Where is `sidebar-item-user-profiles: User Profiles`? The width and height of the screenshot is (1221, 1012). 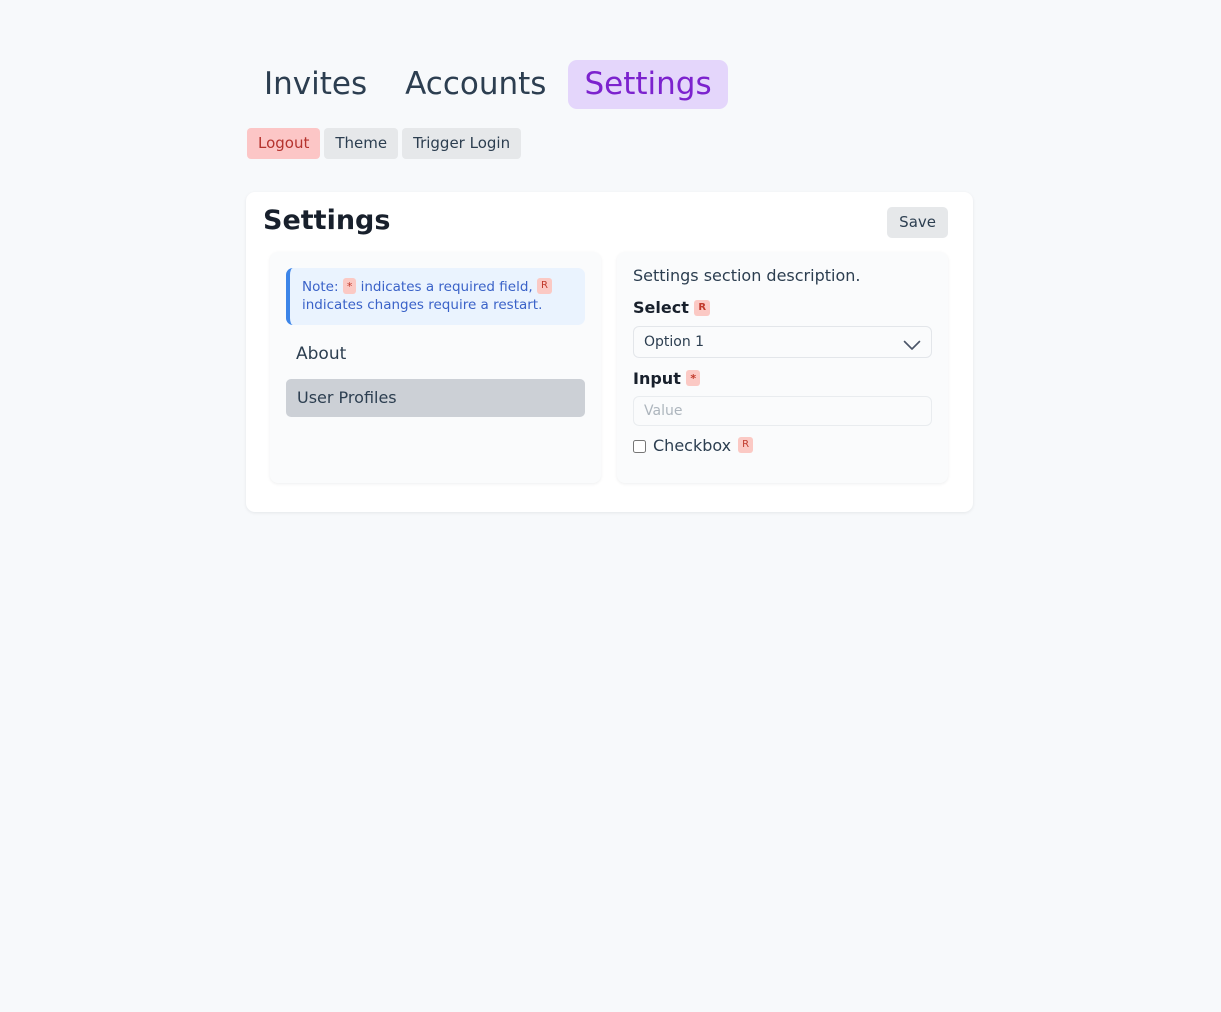 sidebar-item-user-profiles: User Profiles is located at coordinates (435, 398).